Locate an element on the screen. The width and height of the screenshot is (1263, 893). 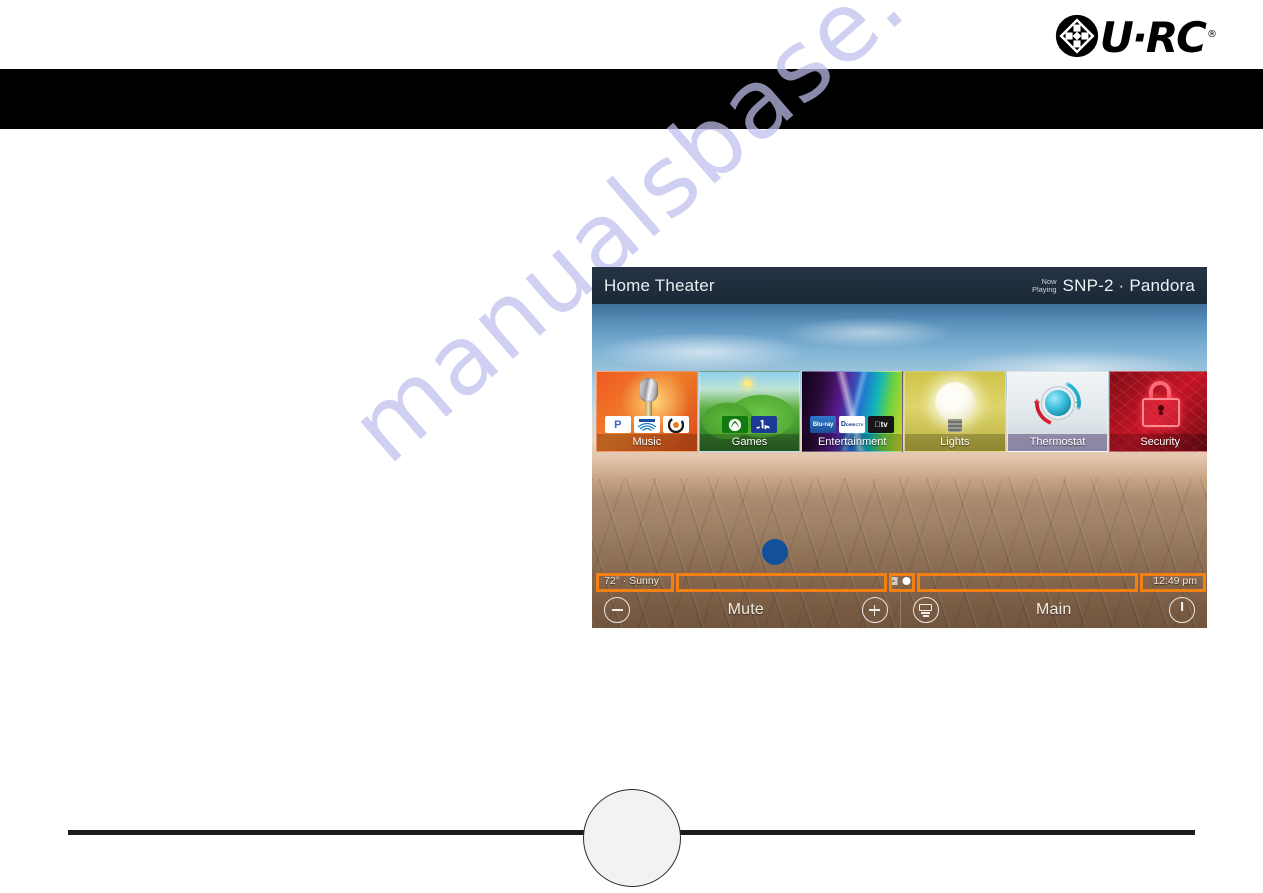
page-list-icon is located at coordinates (925, 610).